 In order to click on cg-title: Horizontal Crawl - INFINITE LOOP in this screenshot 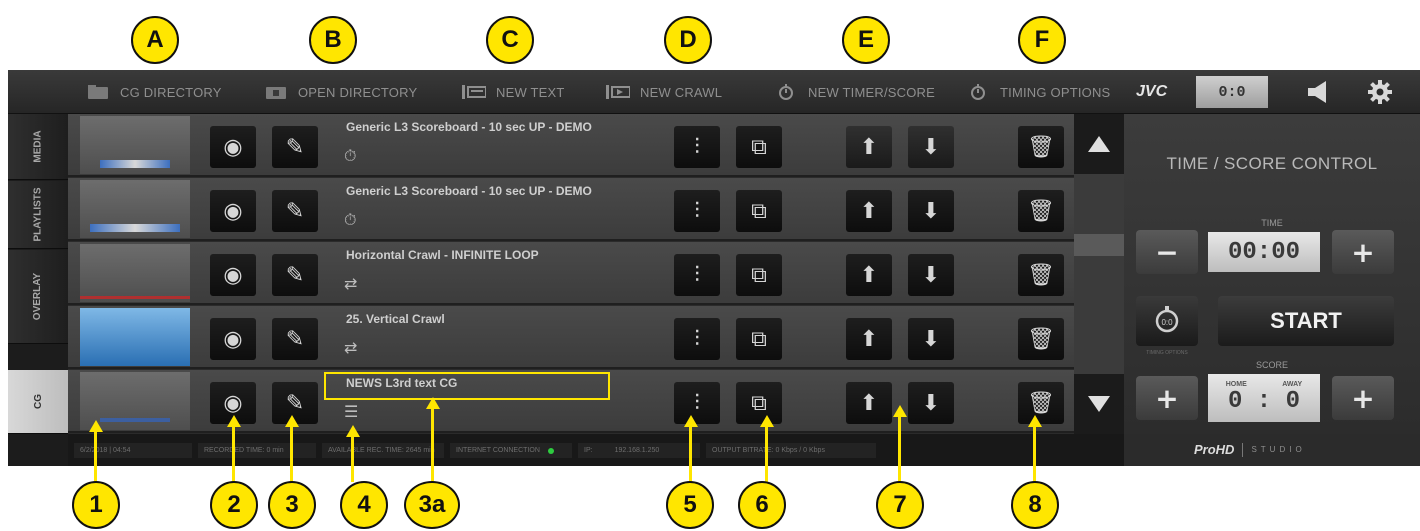, I will do `click(442, 255)`.